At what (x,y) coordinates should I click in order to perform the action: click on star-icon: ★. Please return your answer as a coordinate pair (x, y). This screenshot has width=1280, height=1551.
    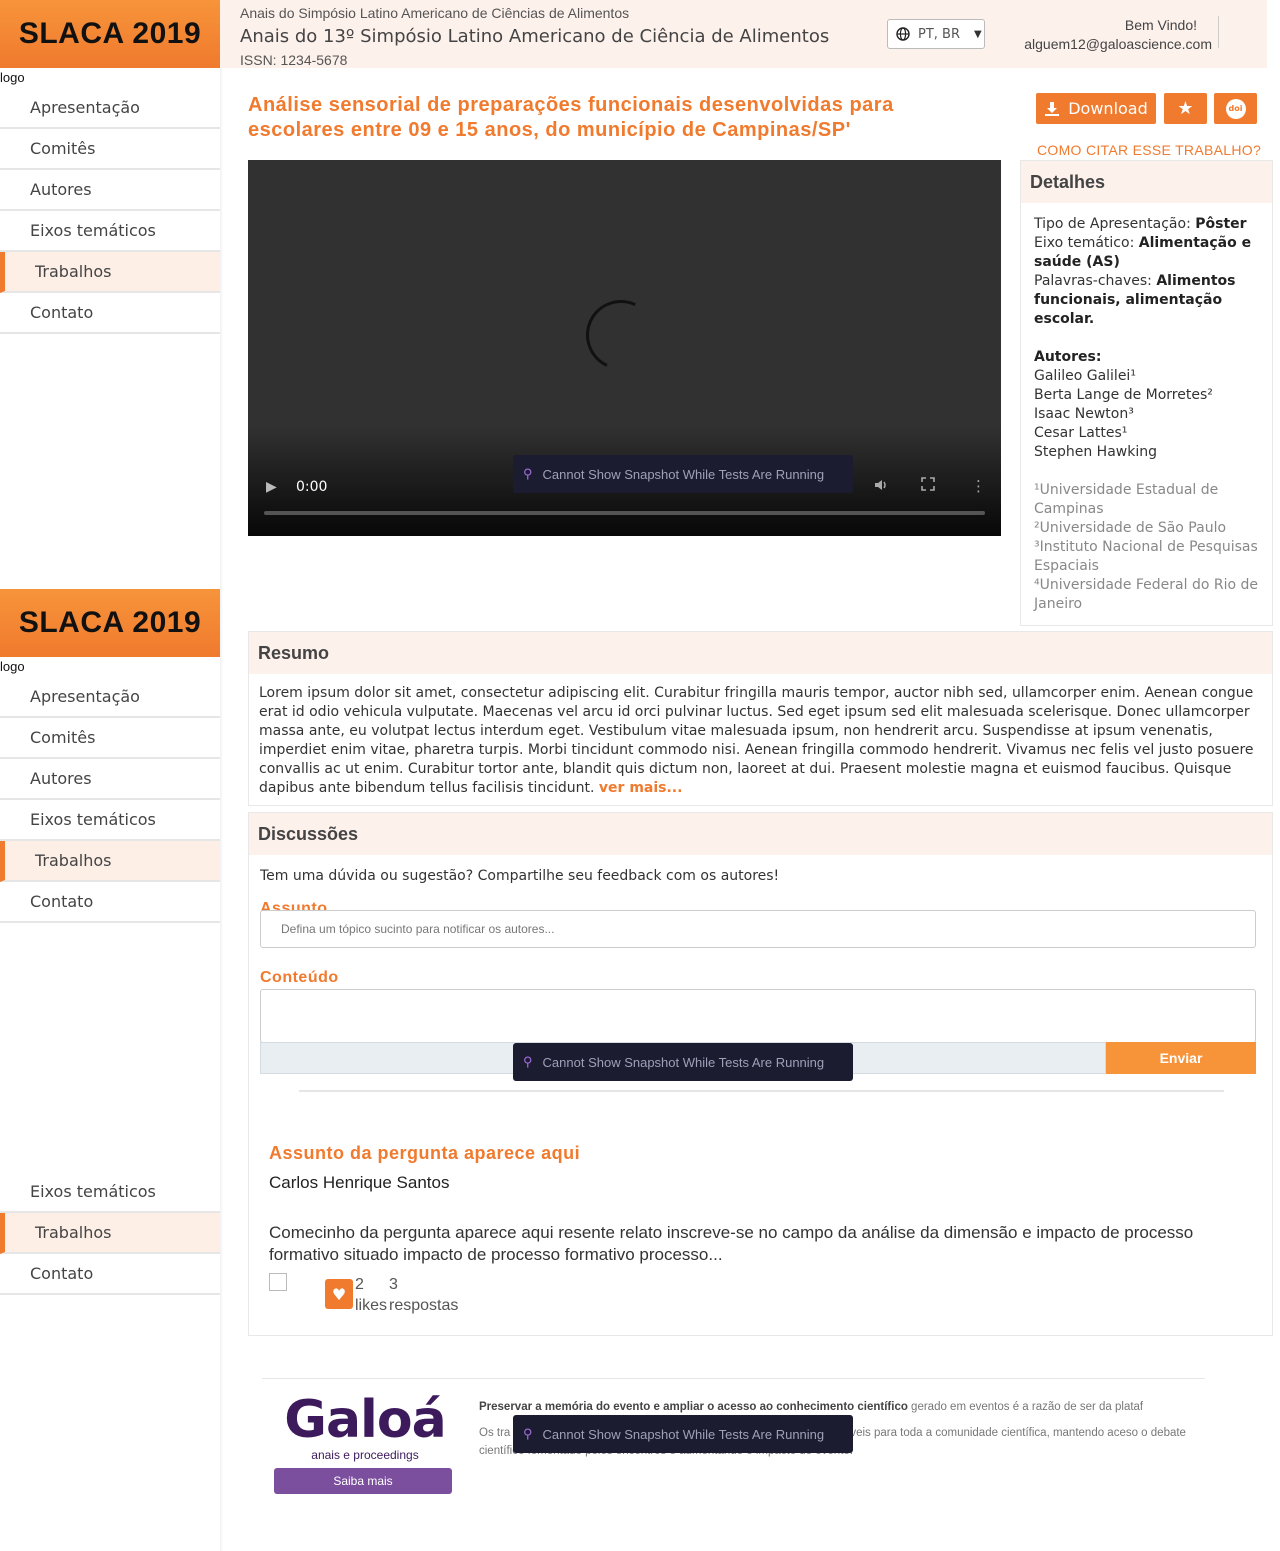
    Looking at the image, I should click on (1185, 108).